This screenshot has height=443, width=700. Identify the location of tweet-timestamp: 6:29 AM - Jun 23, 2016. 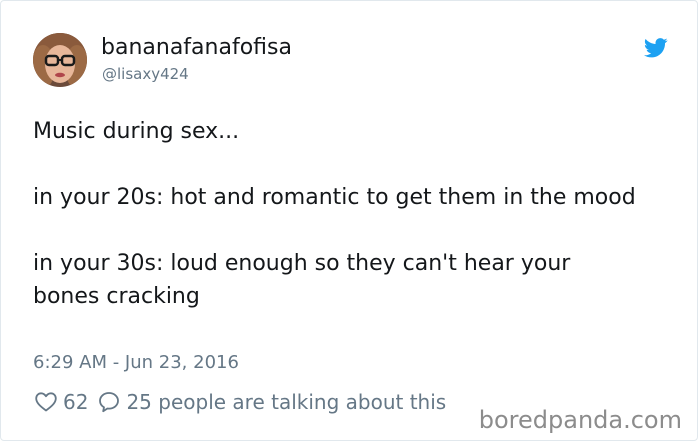
(136, 363).